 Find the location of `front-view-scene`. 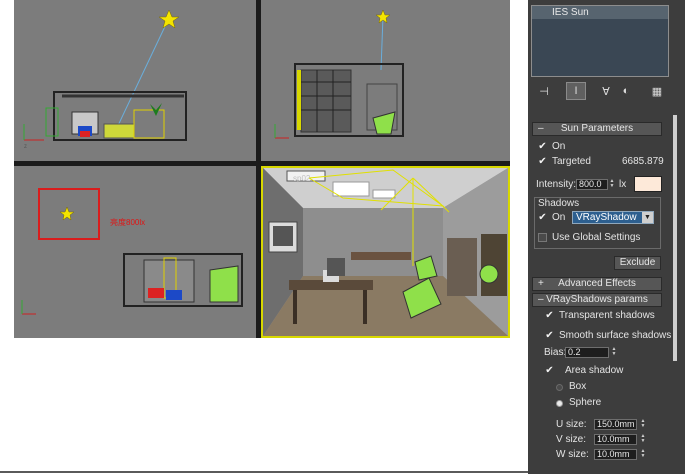

front-view-scene is located at coordinates (339, 74).